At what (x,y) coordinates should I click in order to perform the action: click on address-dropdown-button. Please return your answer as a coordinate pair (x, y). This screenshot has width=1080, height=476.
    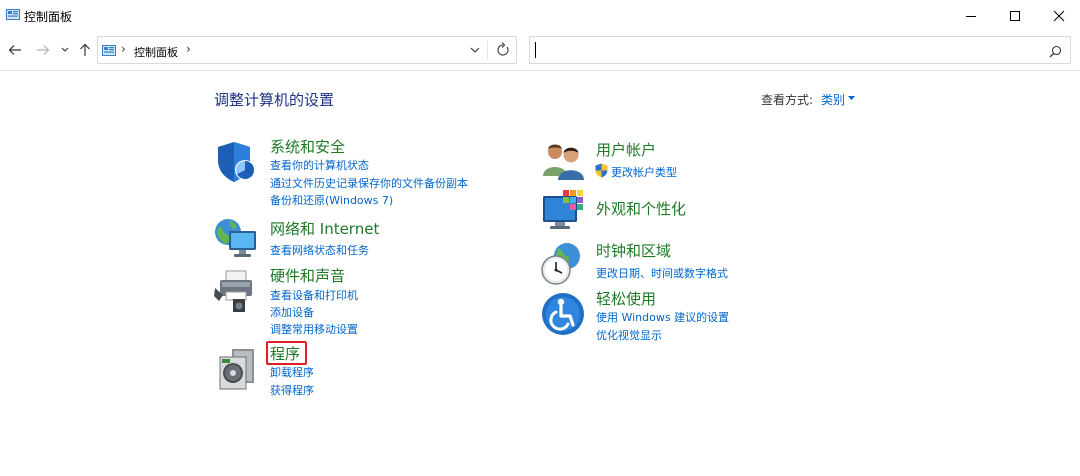
    Looking at the image, I should click on (475, 51).